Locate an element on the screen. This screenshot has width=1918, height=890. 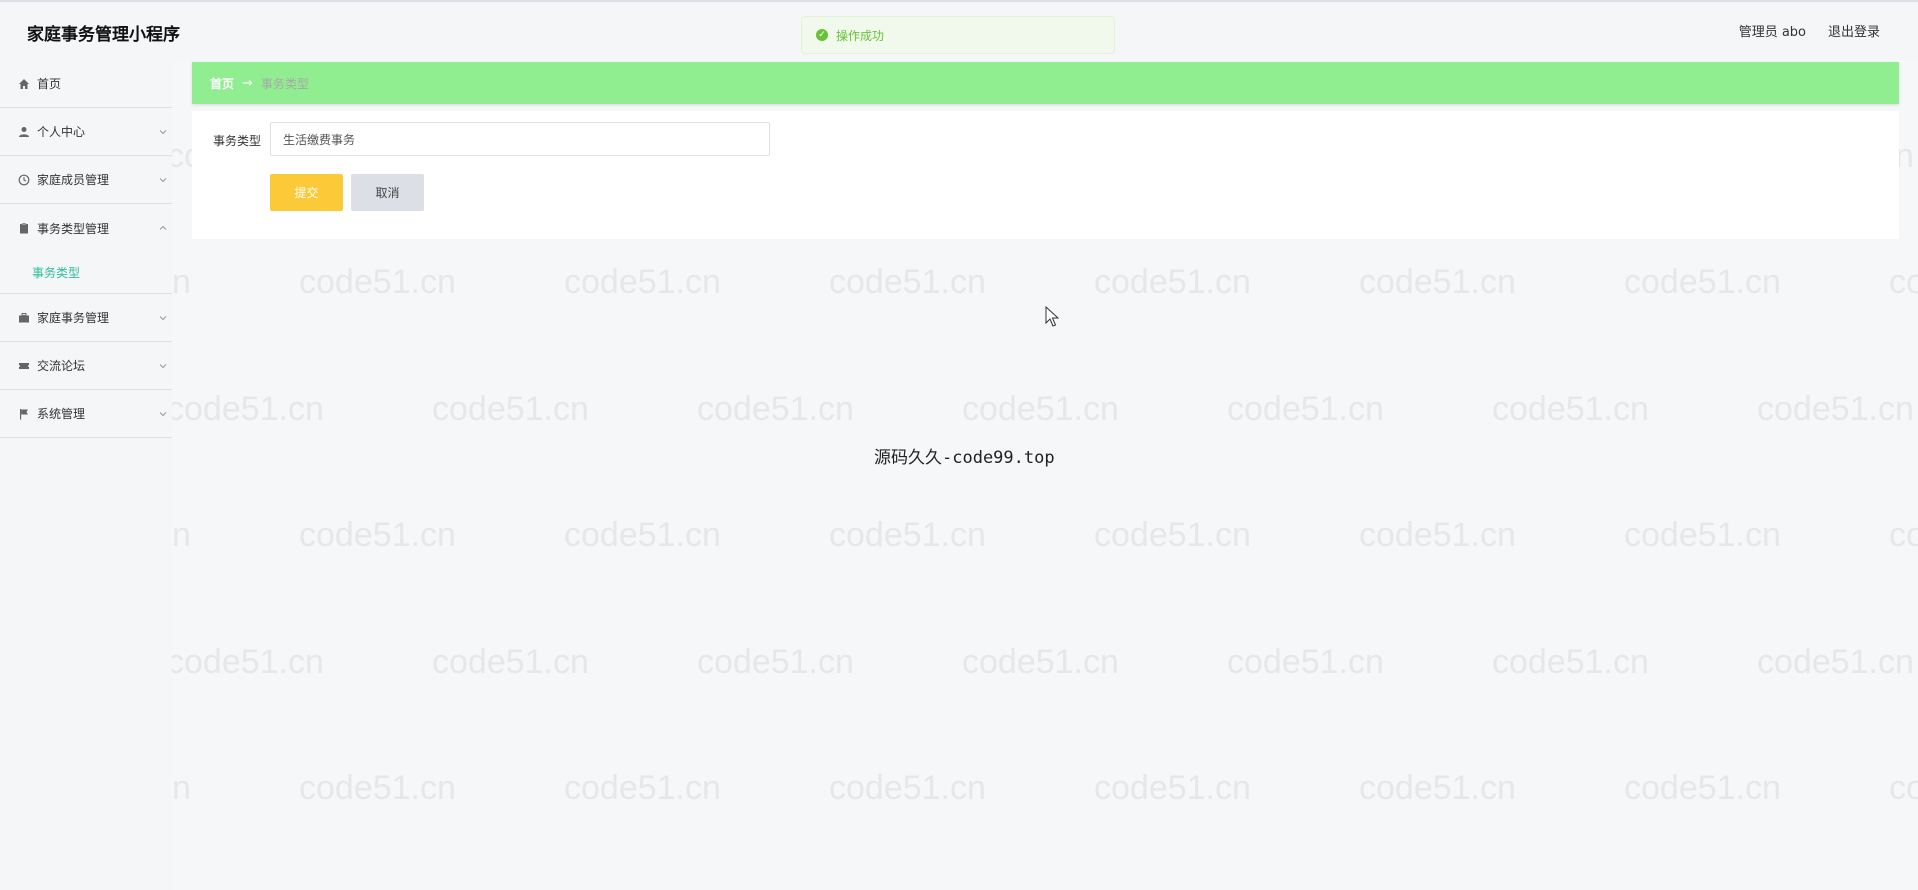
sidebar-item-family-members: 家庭成员管理 is located at coordinates (86, 180).